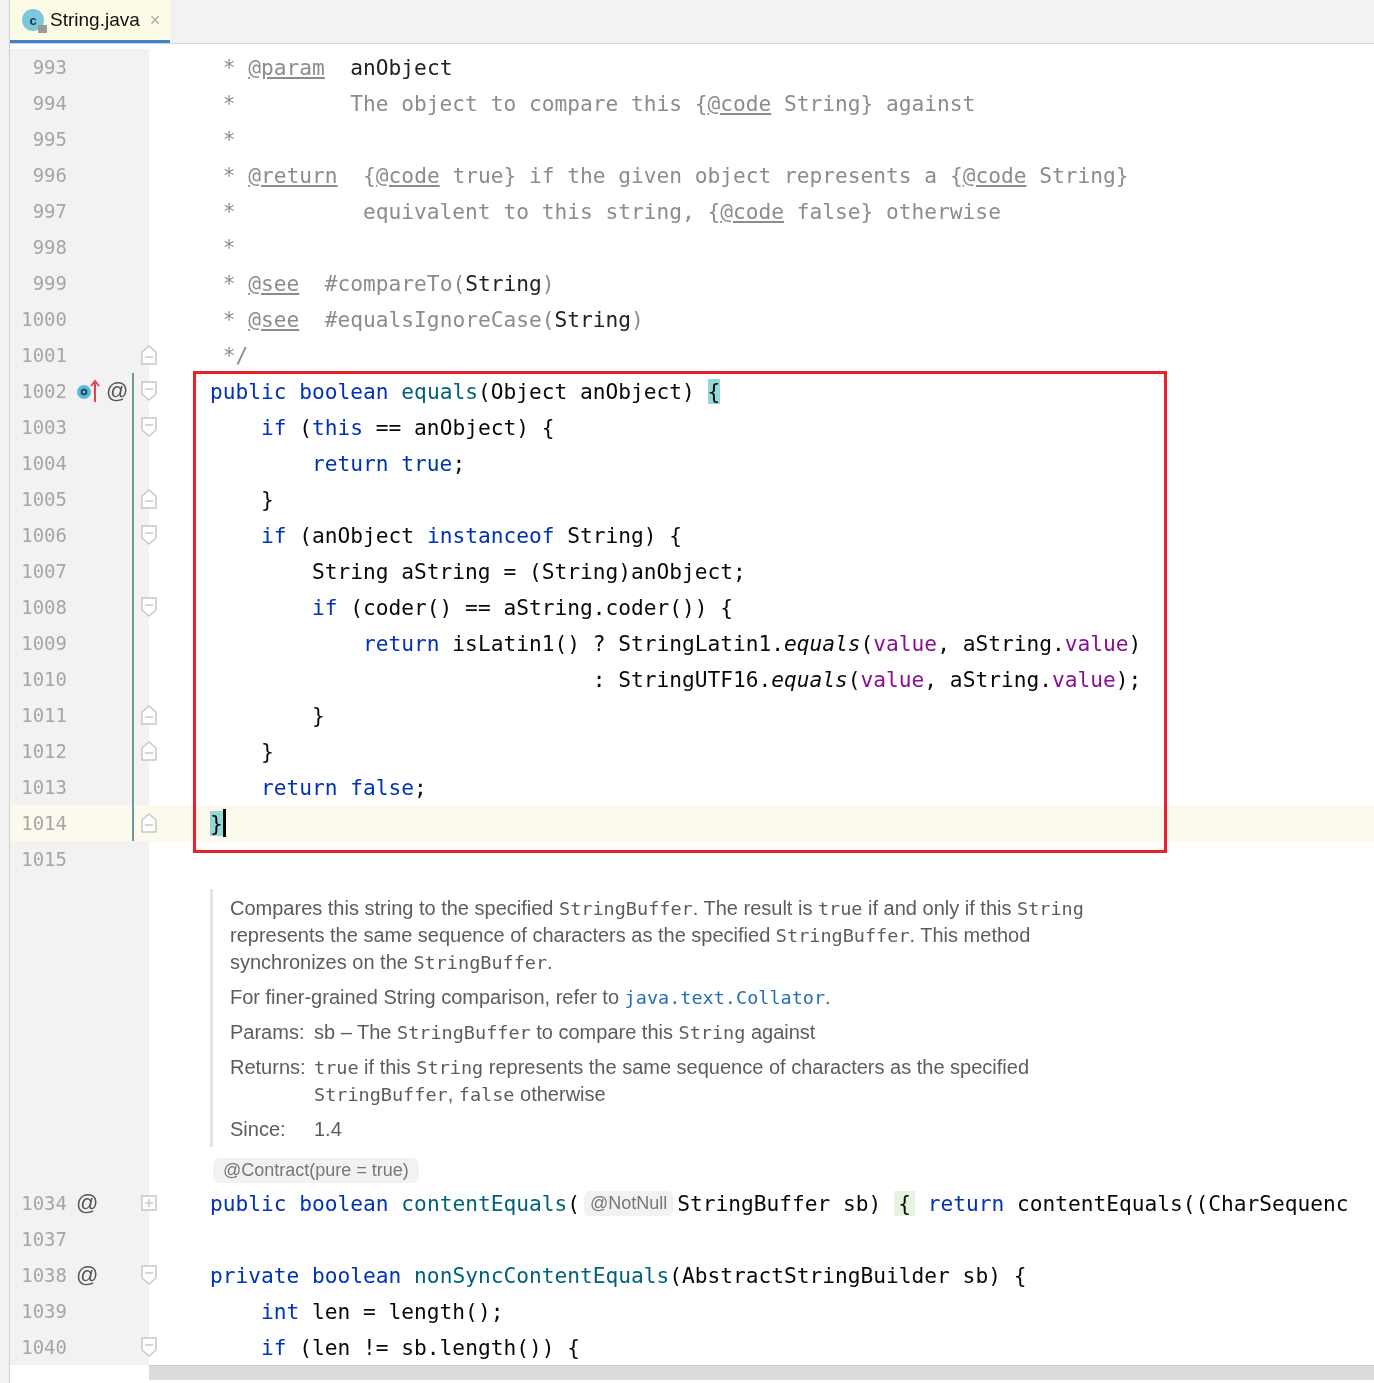 The image size is (1374, 1383). I want to click on horizontal-scrollbar, so click(761, 1372).